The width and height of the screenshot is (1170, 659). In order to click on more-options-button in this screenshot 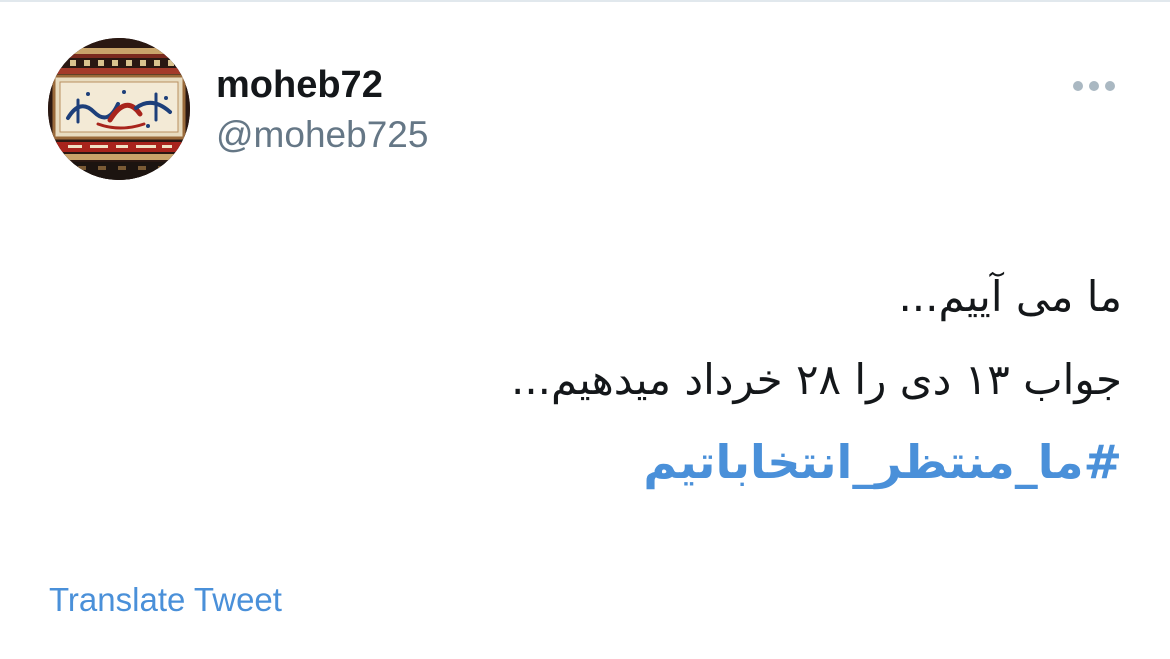, I will do `click(1094, 86)`.